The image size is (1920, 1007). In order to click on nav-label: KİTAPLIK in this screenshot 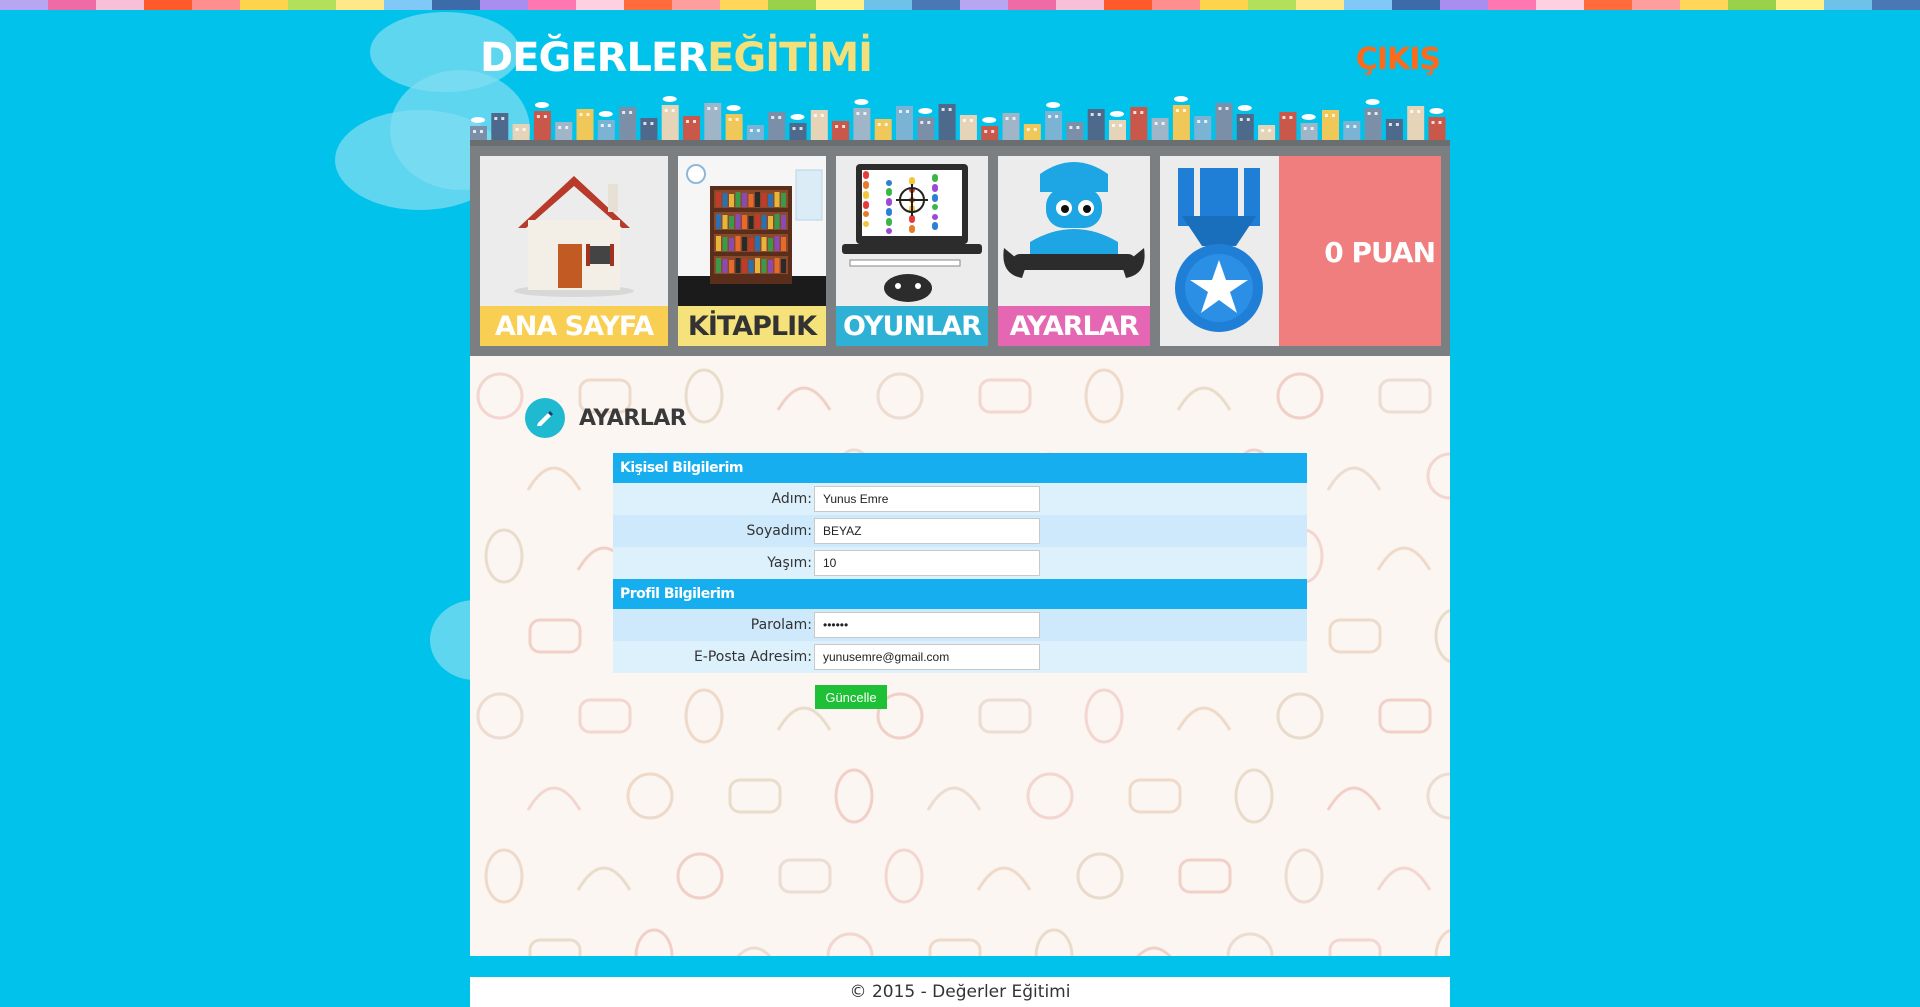, I will do `click(752, 326)`.